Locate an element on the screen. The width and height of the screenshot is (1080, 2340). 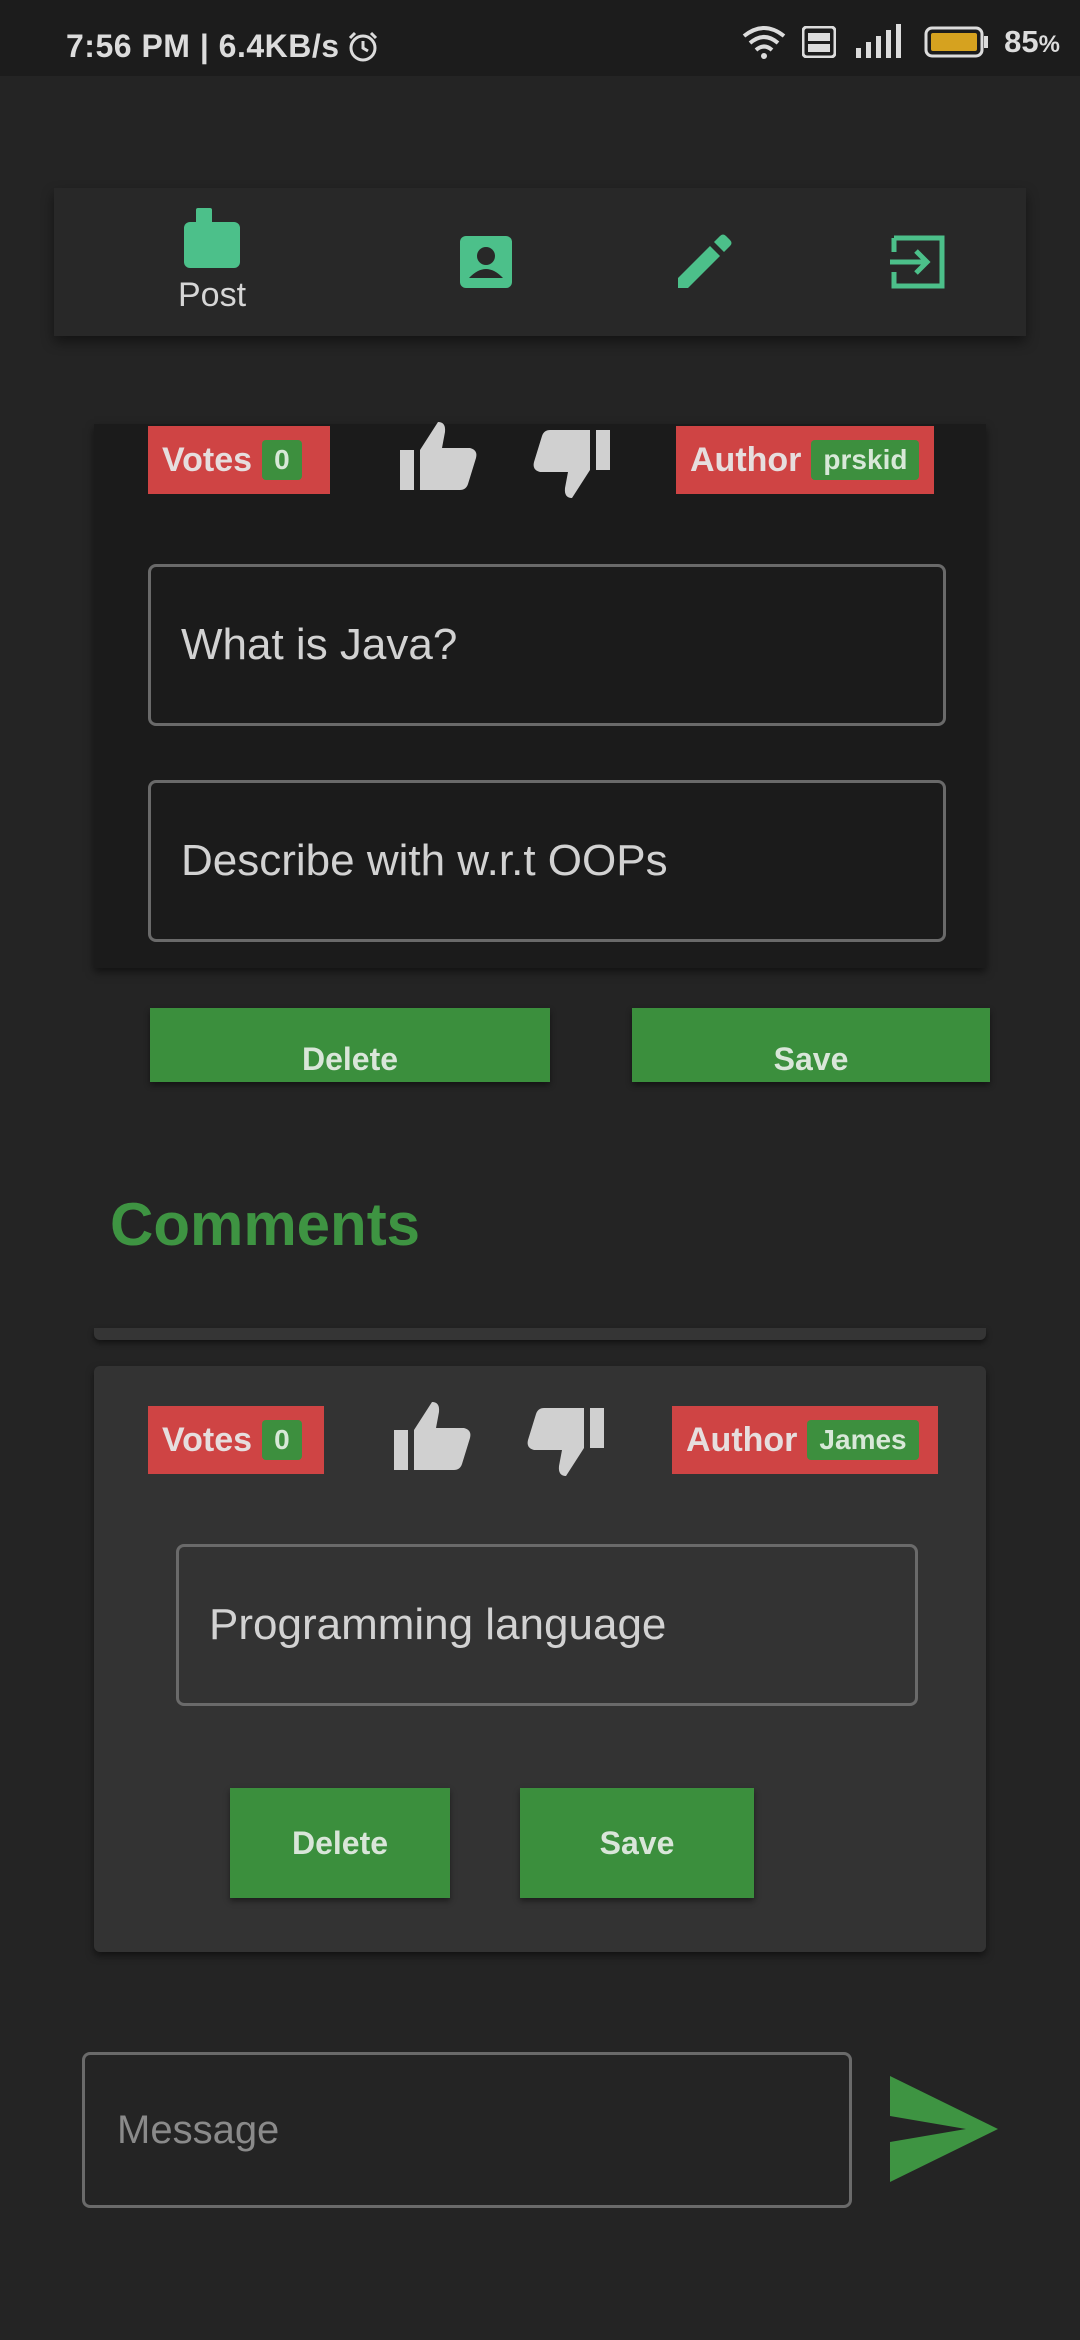
author-name: prskid is located at coordinates (865, 460).